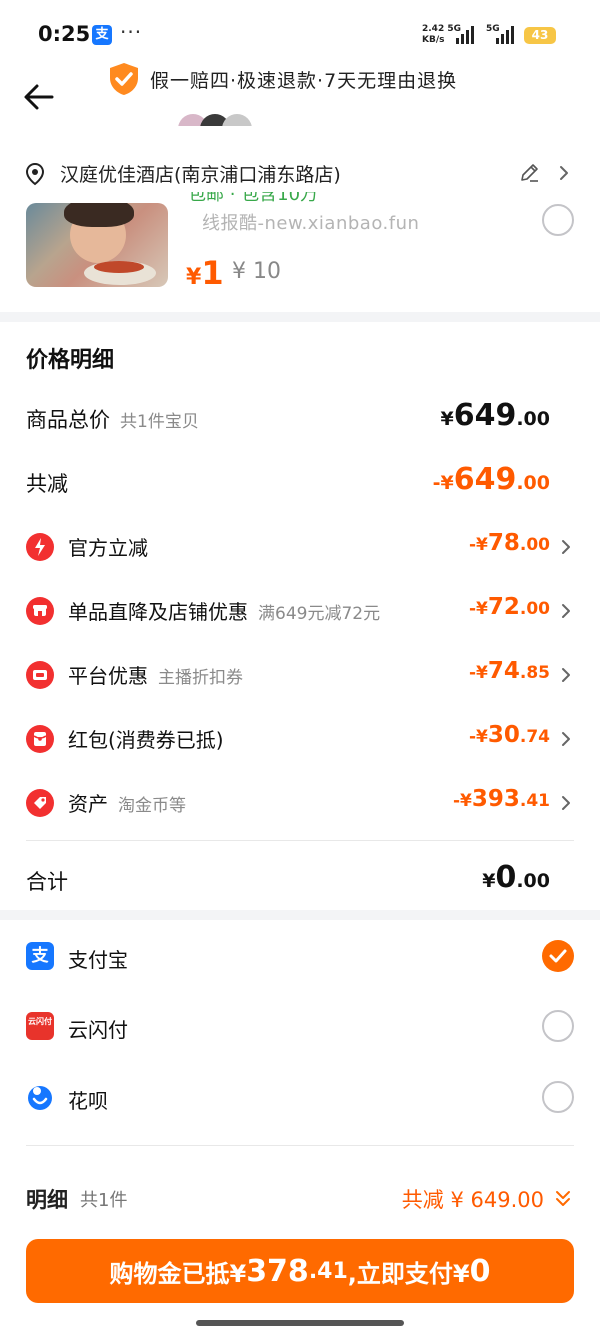  I want to click on product-select-radio, so click(558, 220).